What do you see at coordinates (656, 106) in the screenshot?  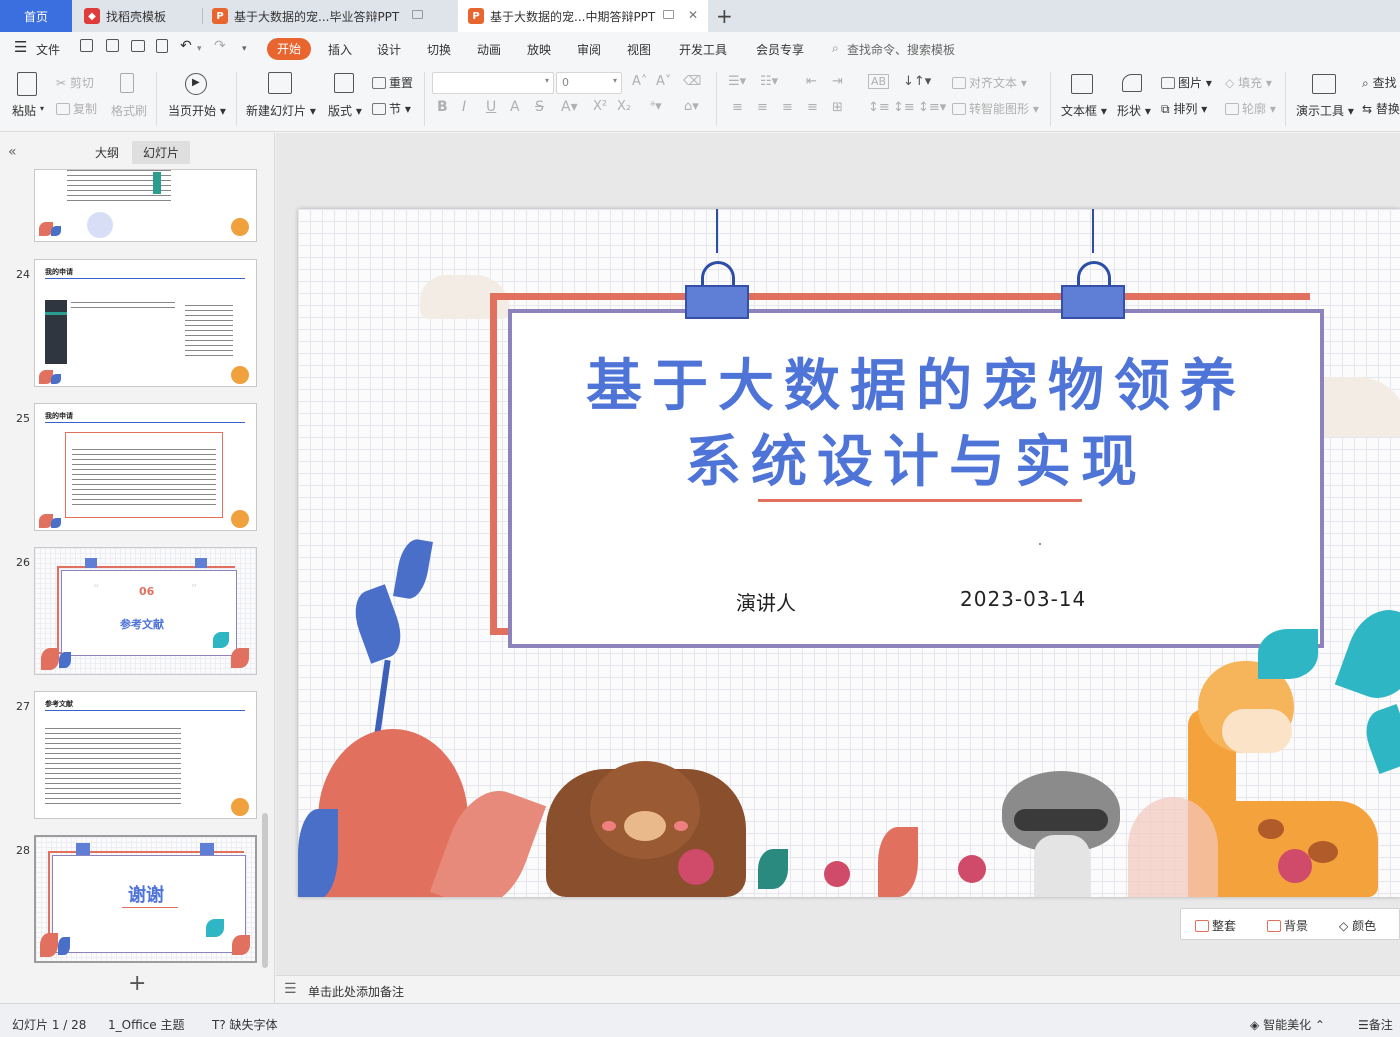 I see `phonetic-icon: ᵃ▾` at bounding box center [656, 106].